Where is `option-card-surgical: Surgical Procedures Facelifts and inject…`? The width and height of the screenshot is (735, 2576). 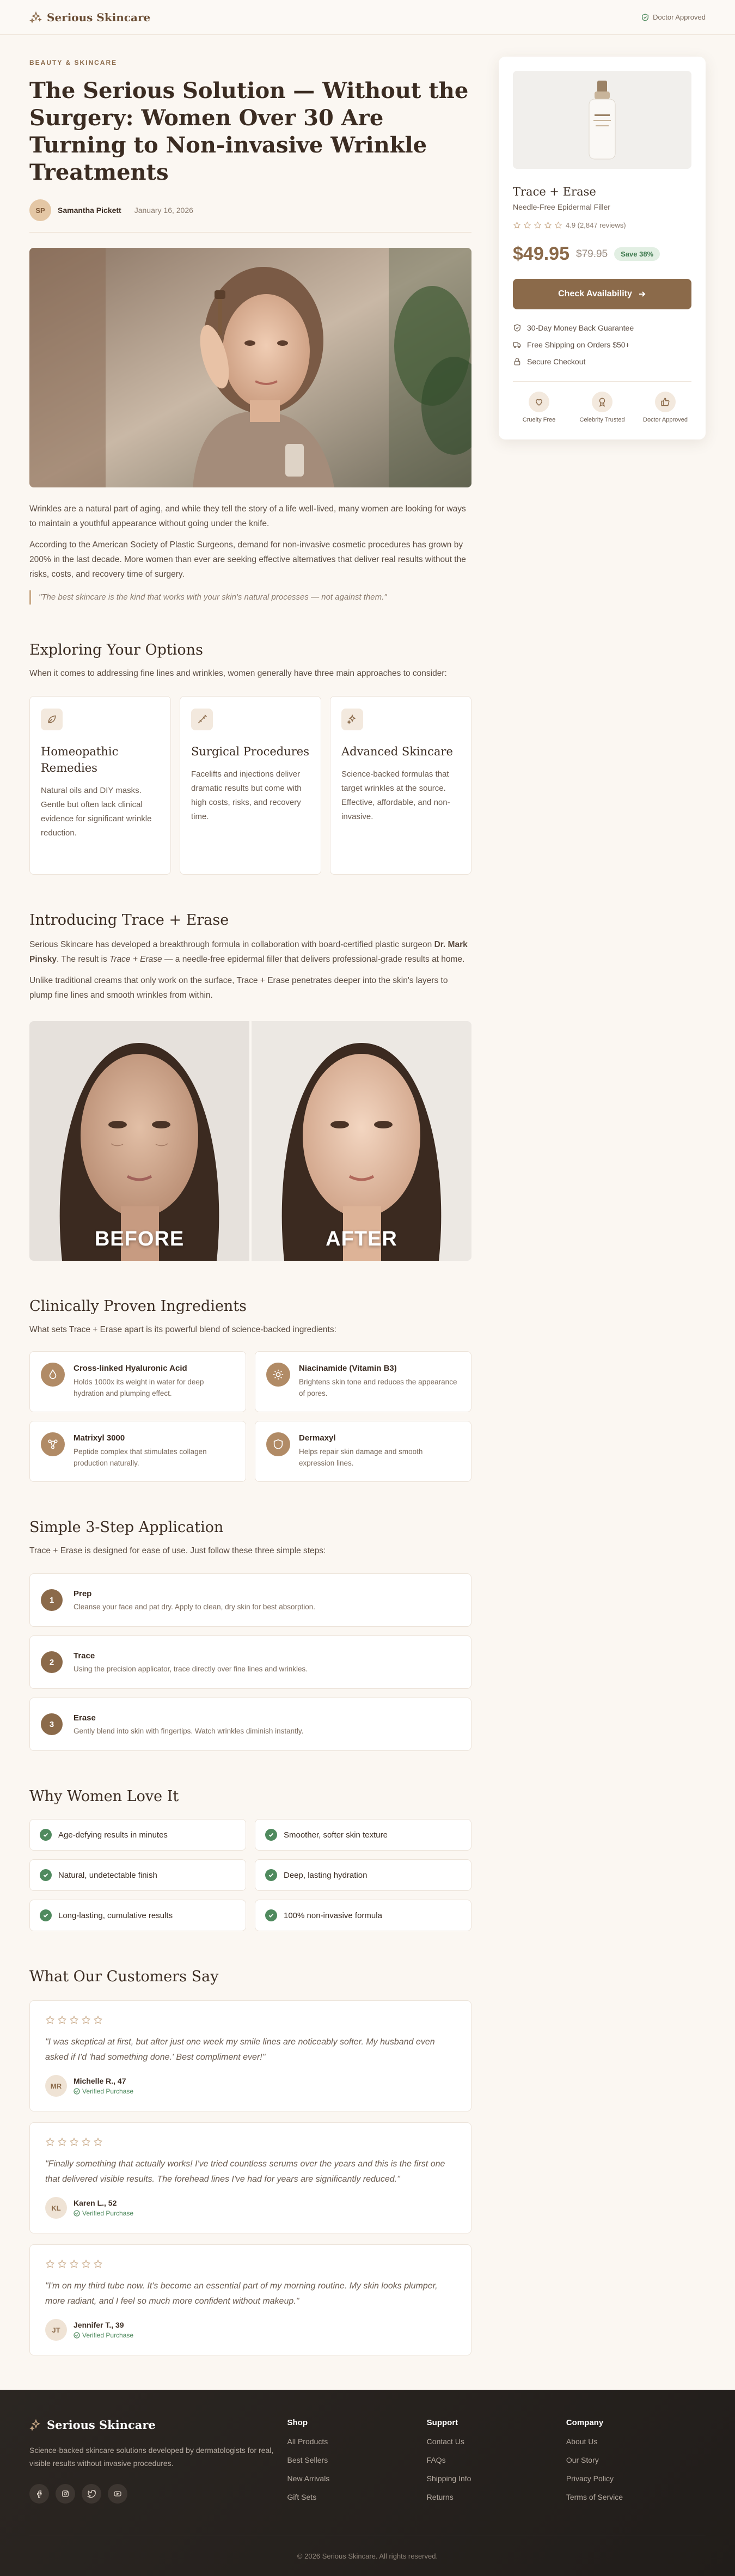
option-card-surgical: Surgical Procedures Facelifts and inject… is located at coordinates (250, 785).